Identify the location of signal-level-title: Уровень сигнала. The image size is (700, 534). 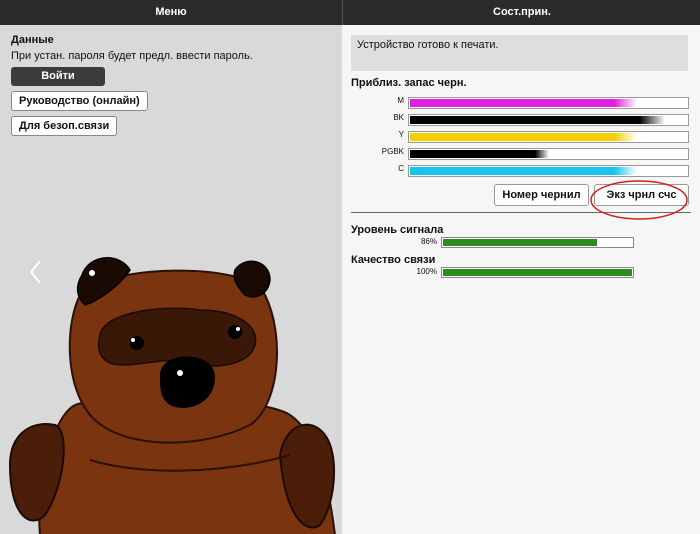
(397, 230).